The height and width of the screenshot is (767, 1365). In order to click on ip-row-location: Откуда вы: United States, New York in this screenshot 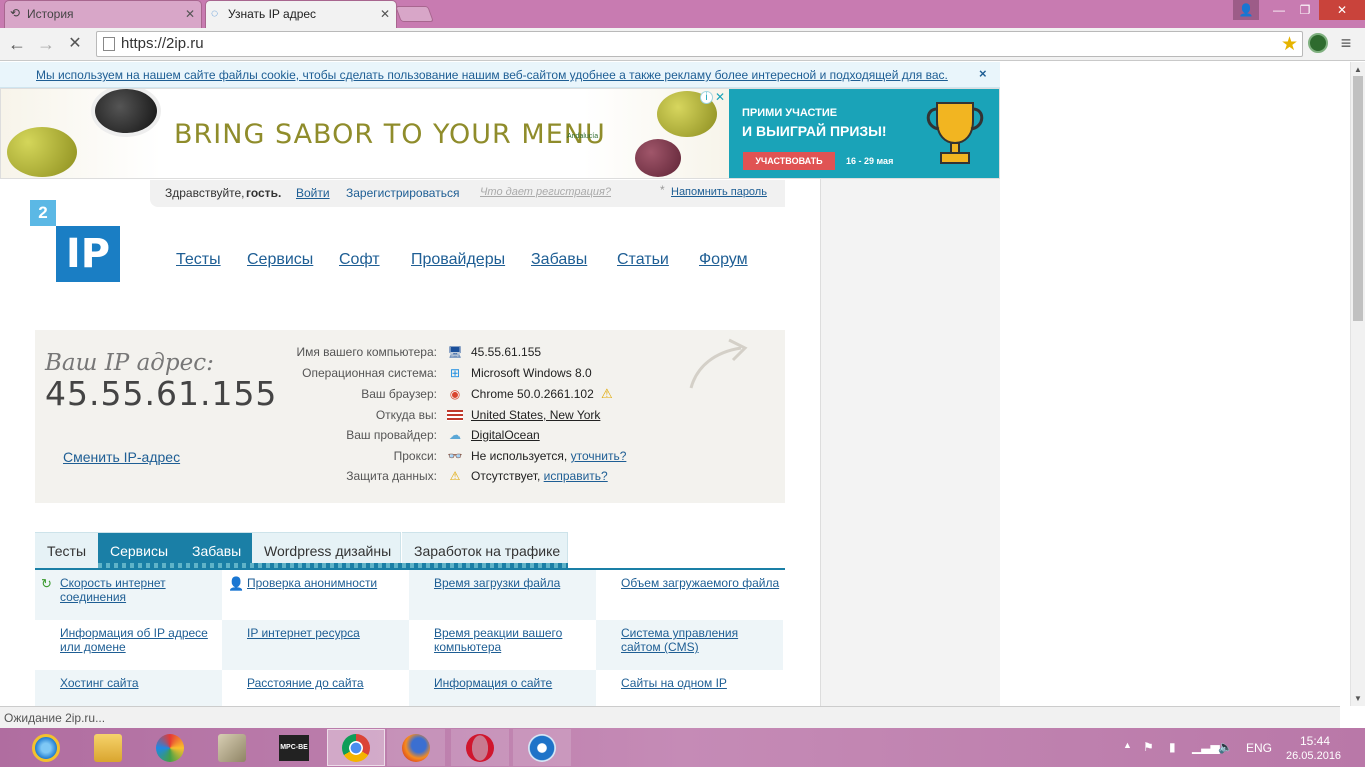, I will do `click(410, 416)`.